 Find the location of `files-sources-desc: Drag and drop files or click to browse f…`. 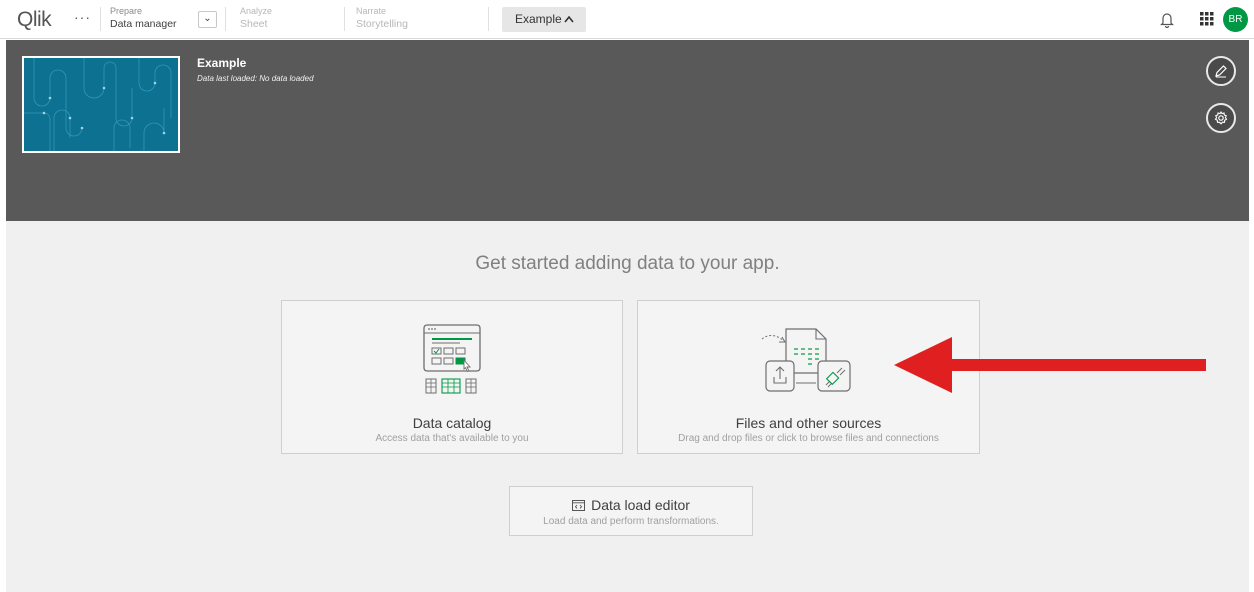

files-sources-desc: Drag and drop files or click to browse f… is located at coordinates (808, 438).